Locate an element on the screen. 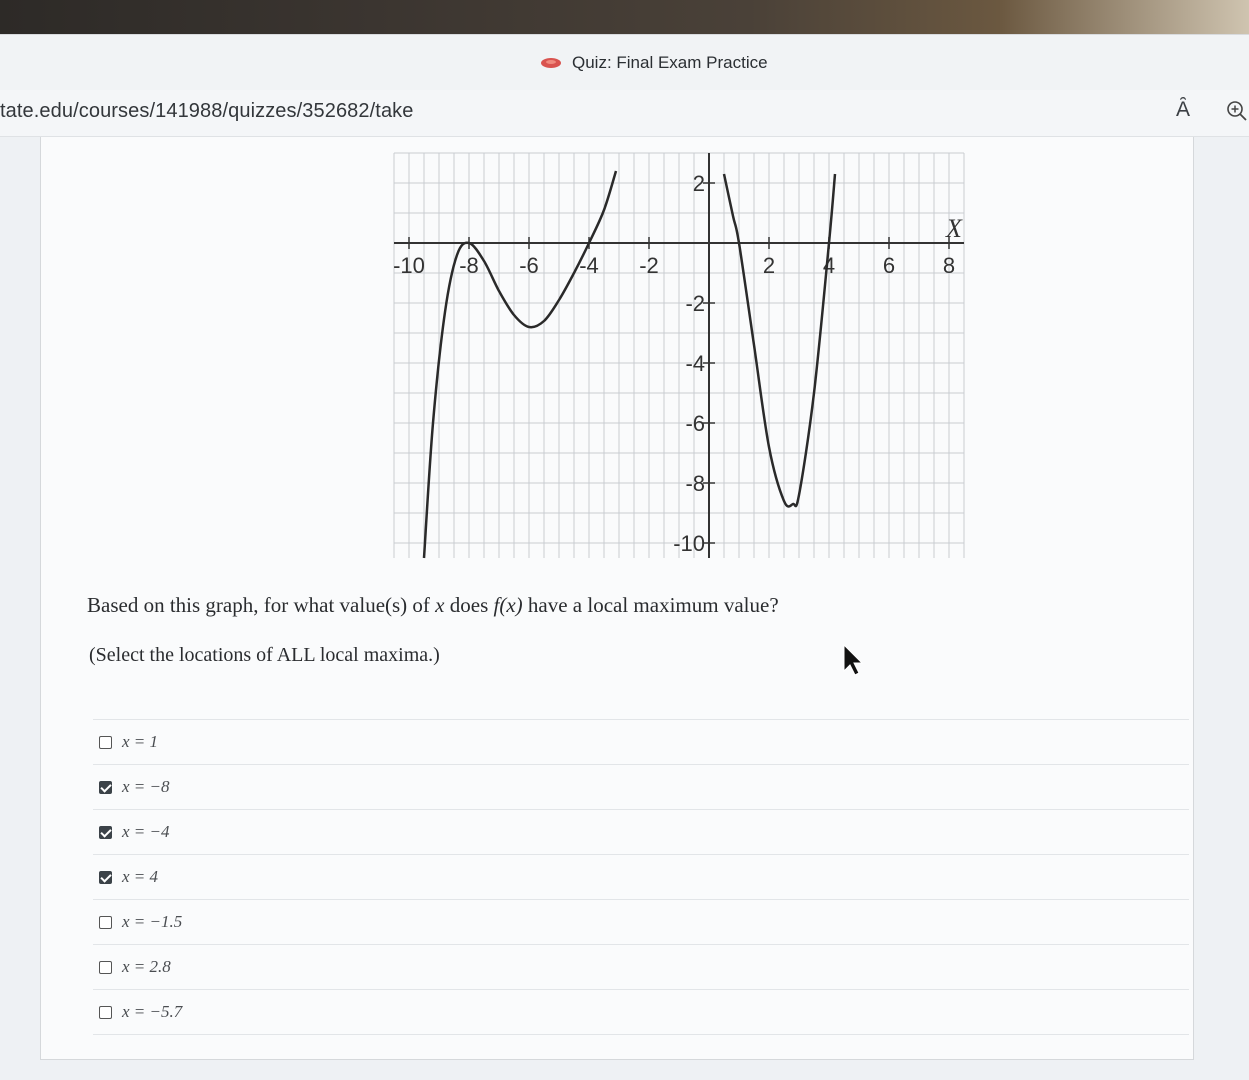  x-axis-label: X is located at coordinates (954, 228).